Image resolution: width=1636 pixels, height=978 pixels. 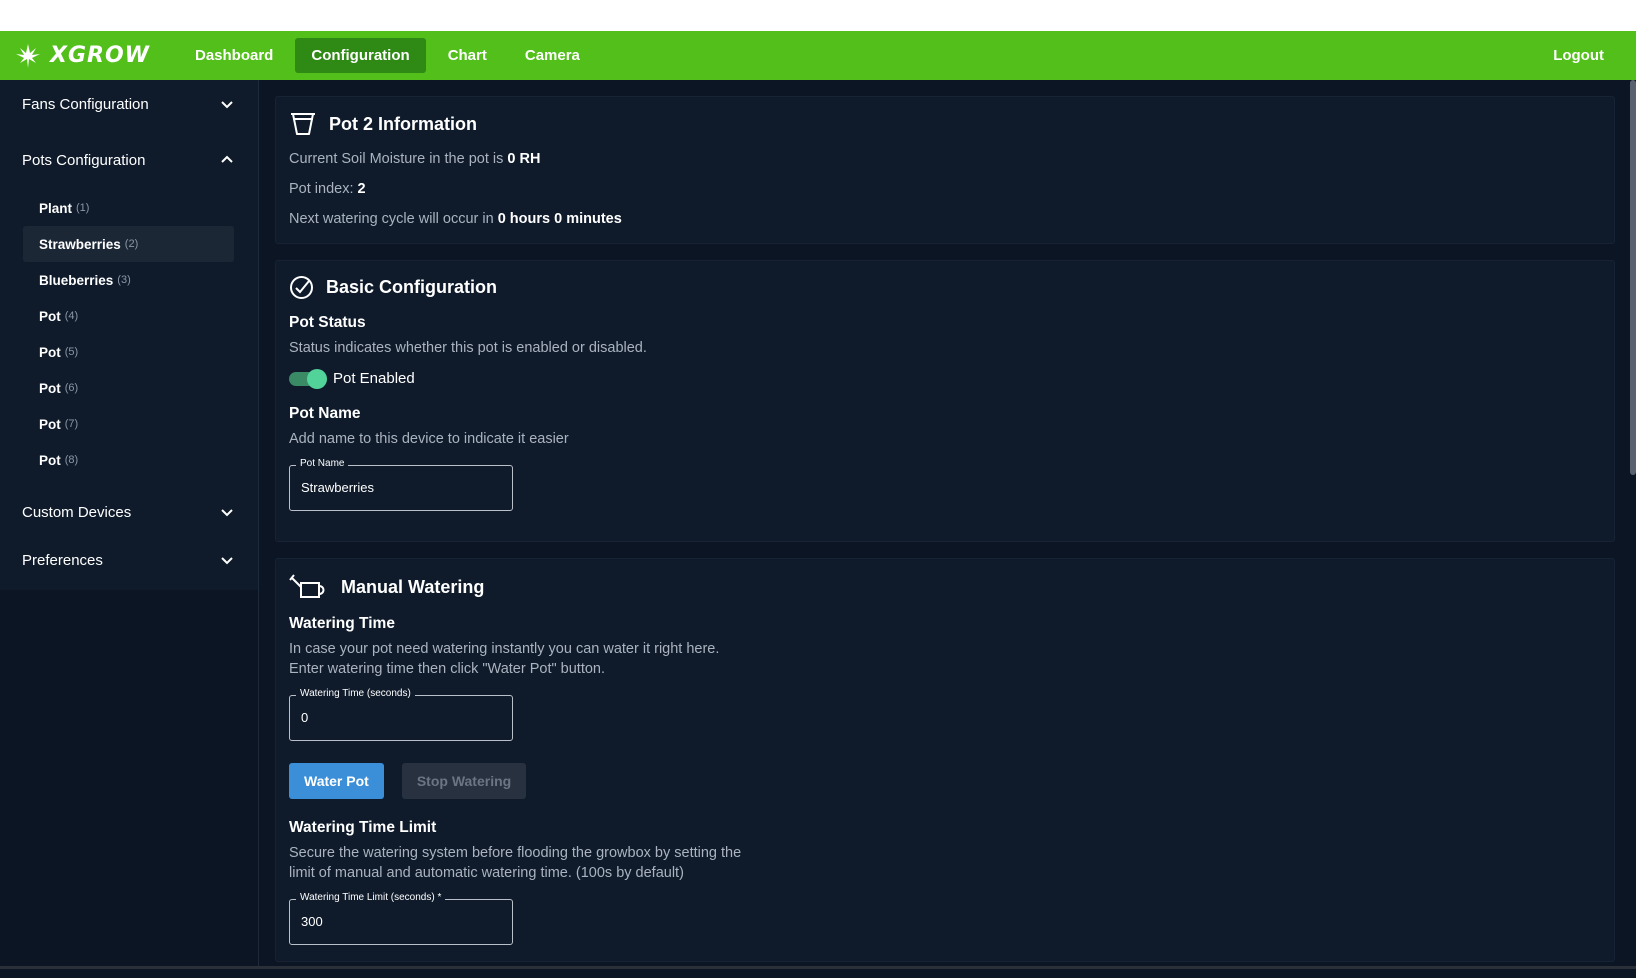 What do you see at coordinates (321, 189) in the screenshot?
I see `pot-index-label: Pot index:` at bounding box center [321, 189].